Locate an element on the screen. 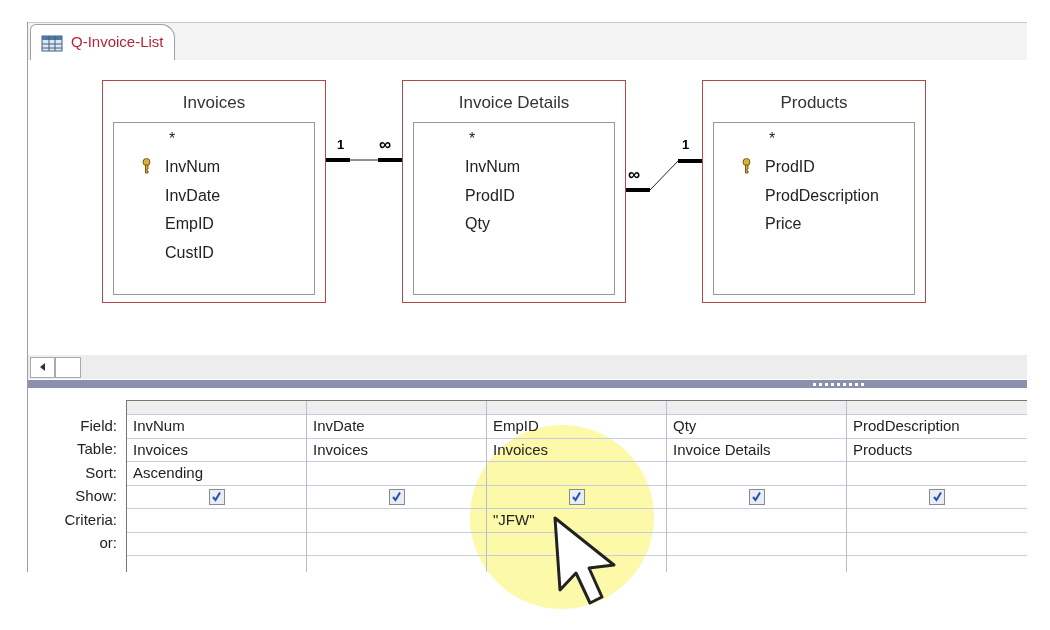 The image size is (1050, 630). table-box: Products * ProdID ProdDescription Price is located at coordinates (814, 191).